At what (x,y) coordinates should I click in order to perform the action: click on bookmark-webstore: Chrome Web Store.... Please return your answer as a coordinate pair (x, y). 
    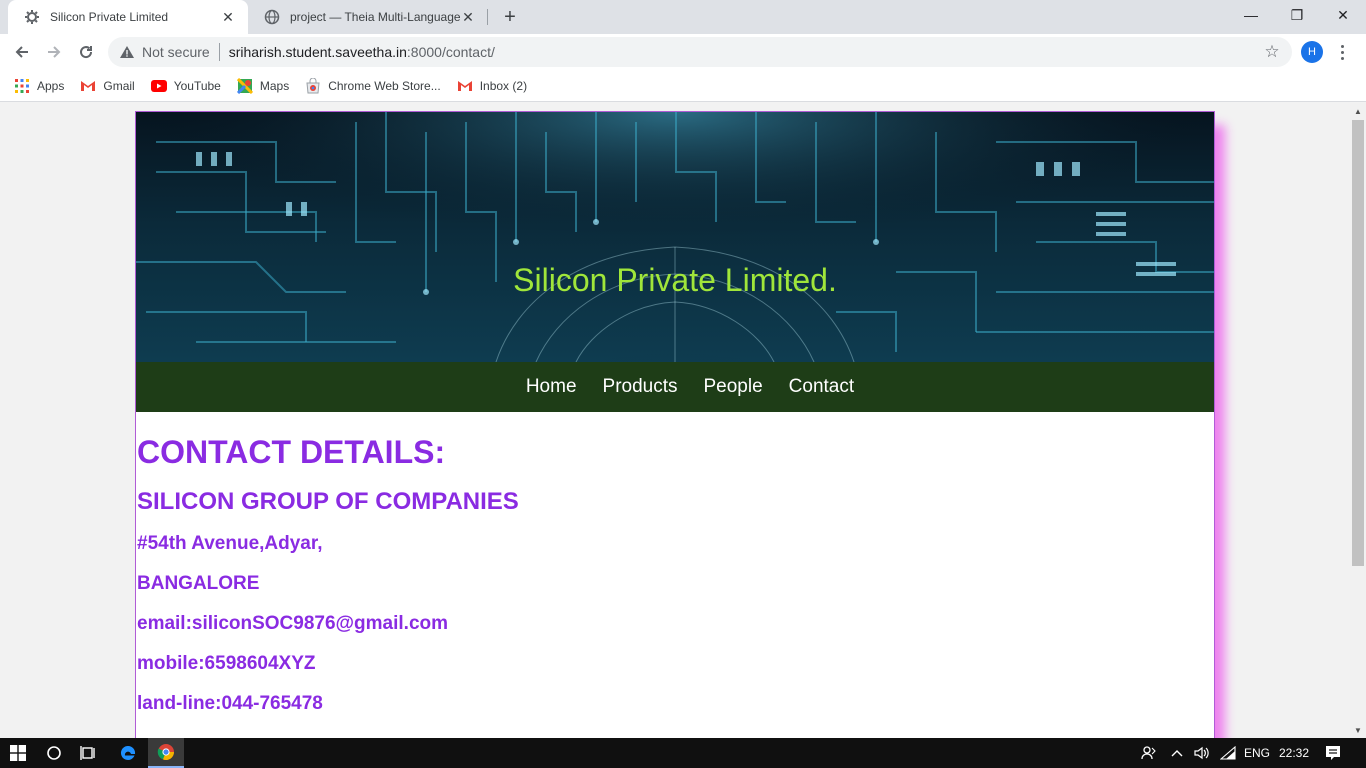
    Looking at the image, I should click on (373, 85).